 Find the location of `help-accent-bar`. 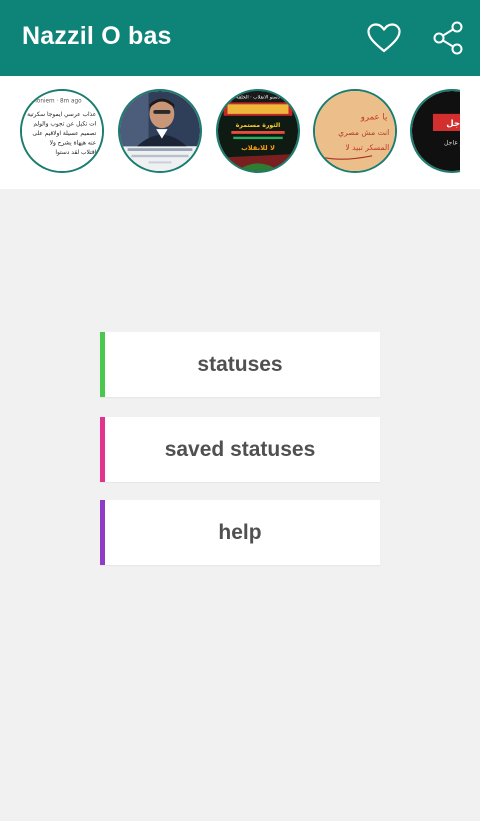

help-accent-bar is located at coordinates (102, 532).